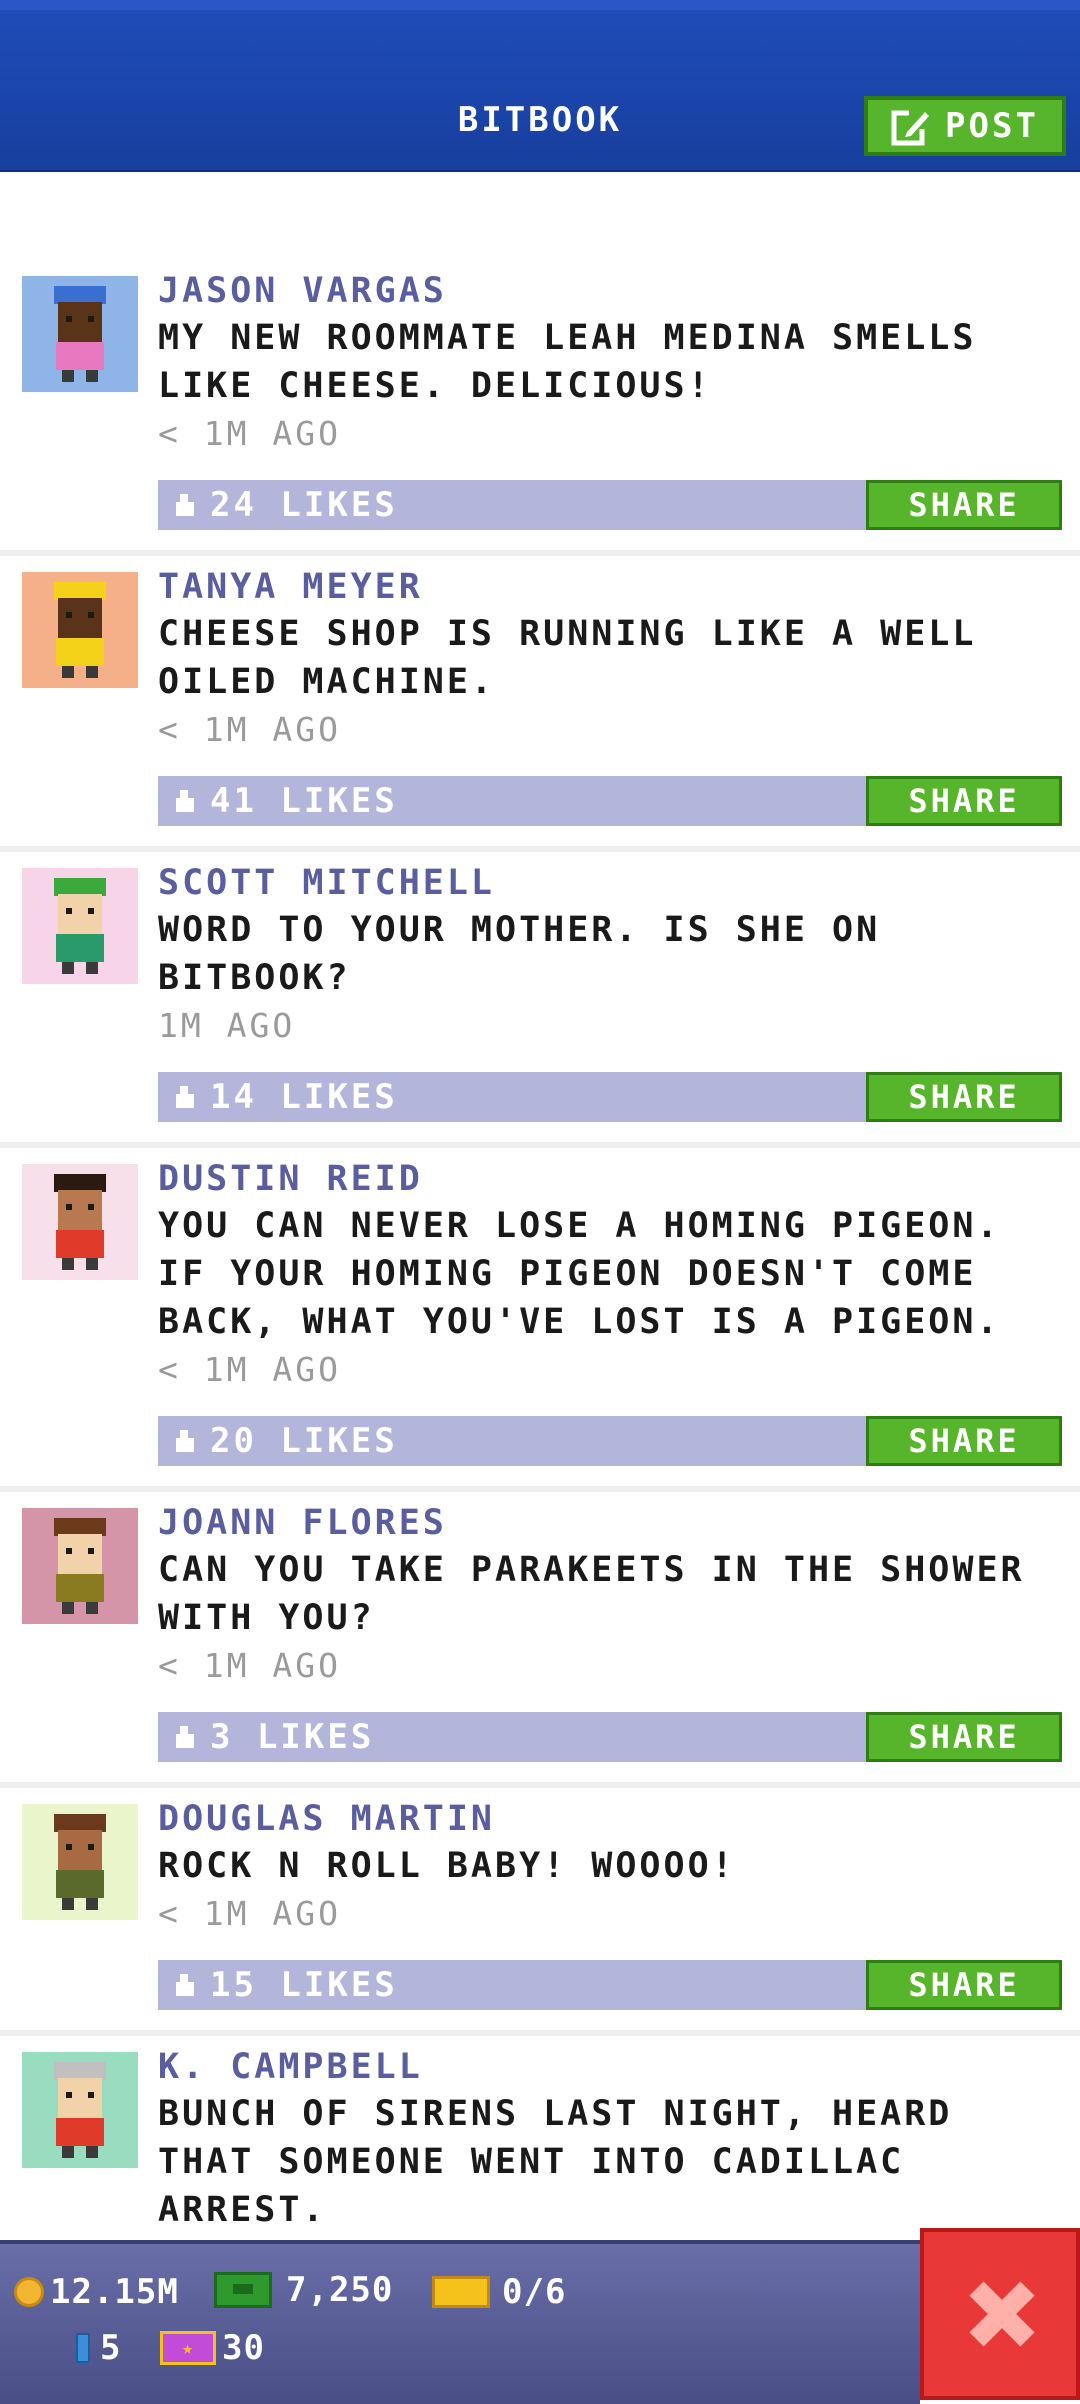 This screenshot has height=2404, width=1080. I want to click on post-actions: 14 LIKES SHARE, so click(610, 1097).